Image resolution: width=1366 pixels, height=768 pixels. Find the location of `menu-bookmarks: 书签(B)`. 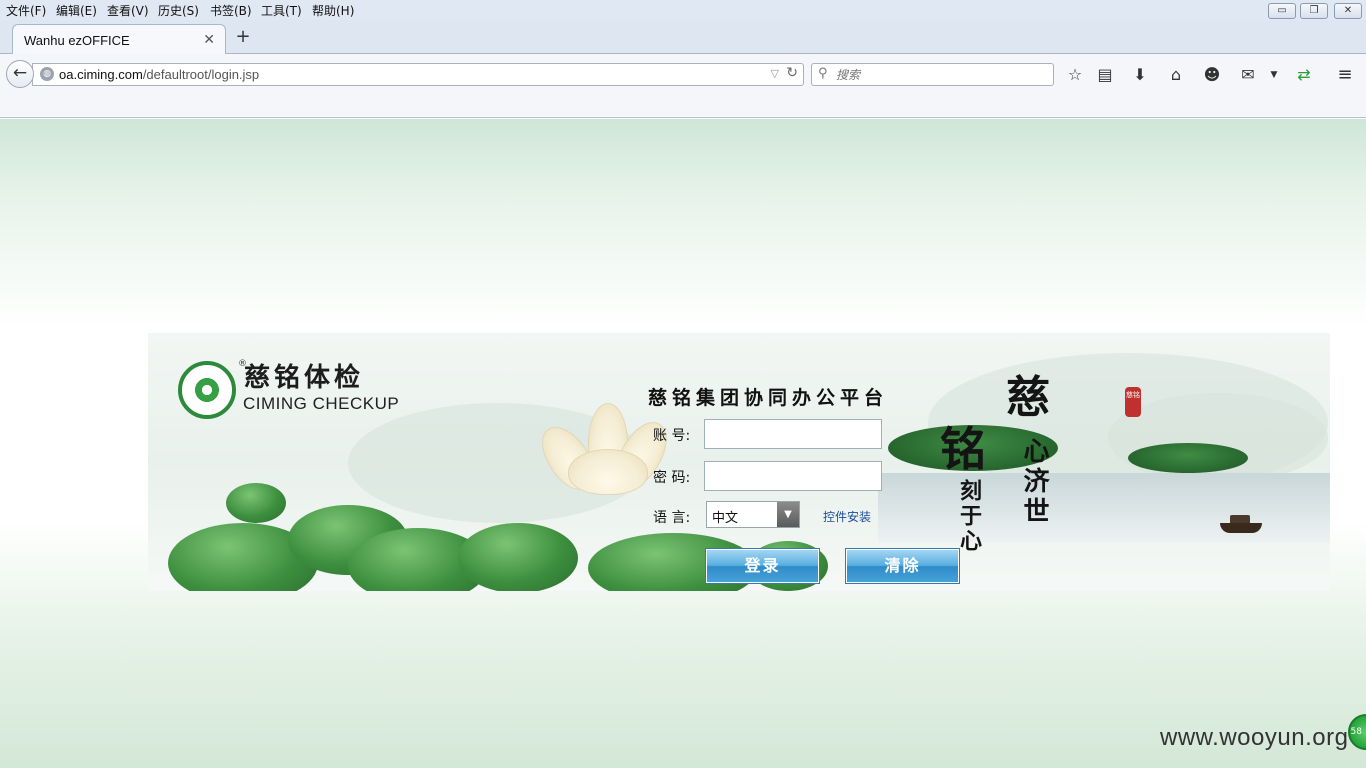

menu-bookmarks: 书签(B) is located at coordinates (231, 10).